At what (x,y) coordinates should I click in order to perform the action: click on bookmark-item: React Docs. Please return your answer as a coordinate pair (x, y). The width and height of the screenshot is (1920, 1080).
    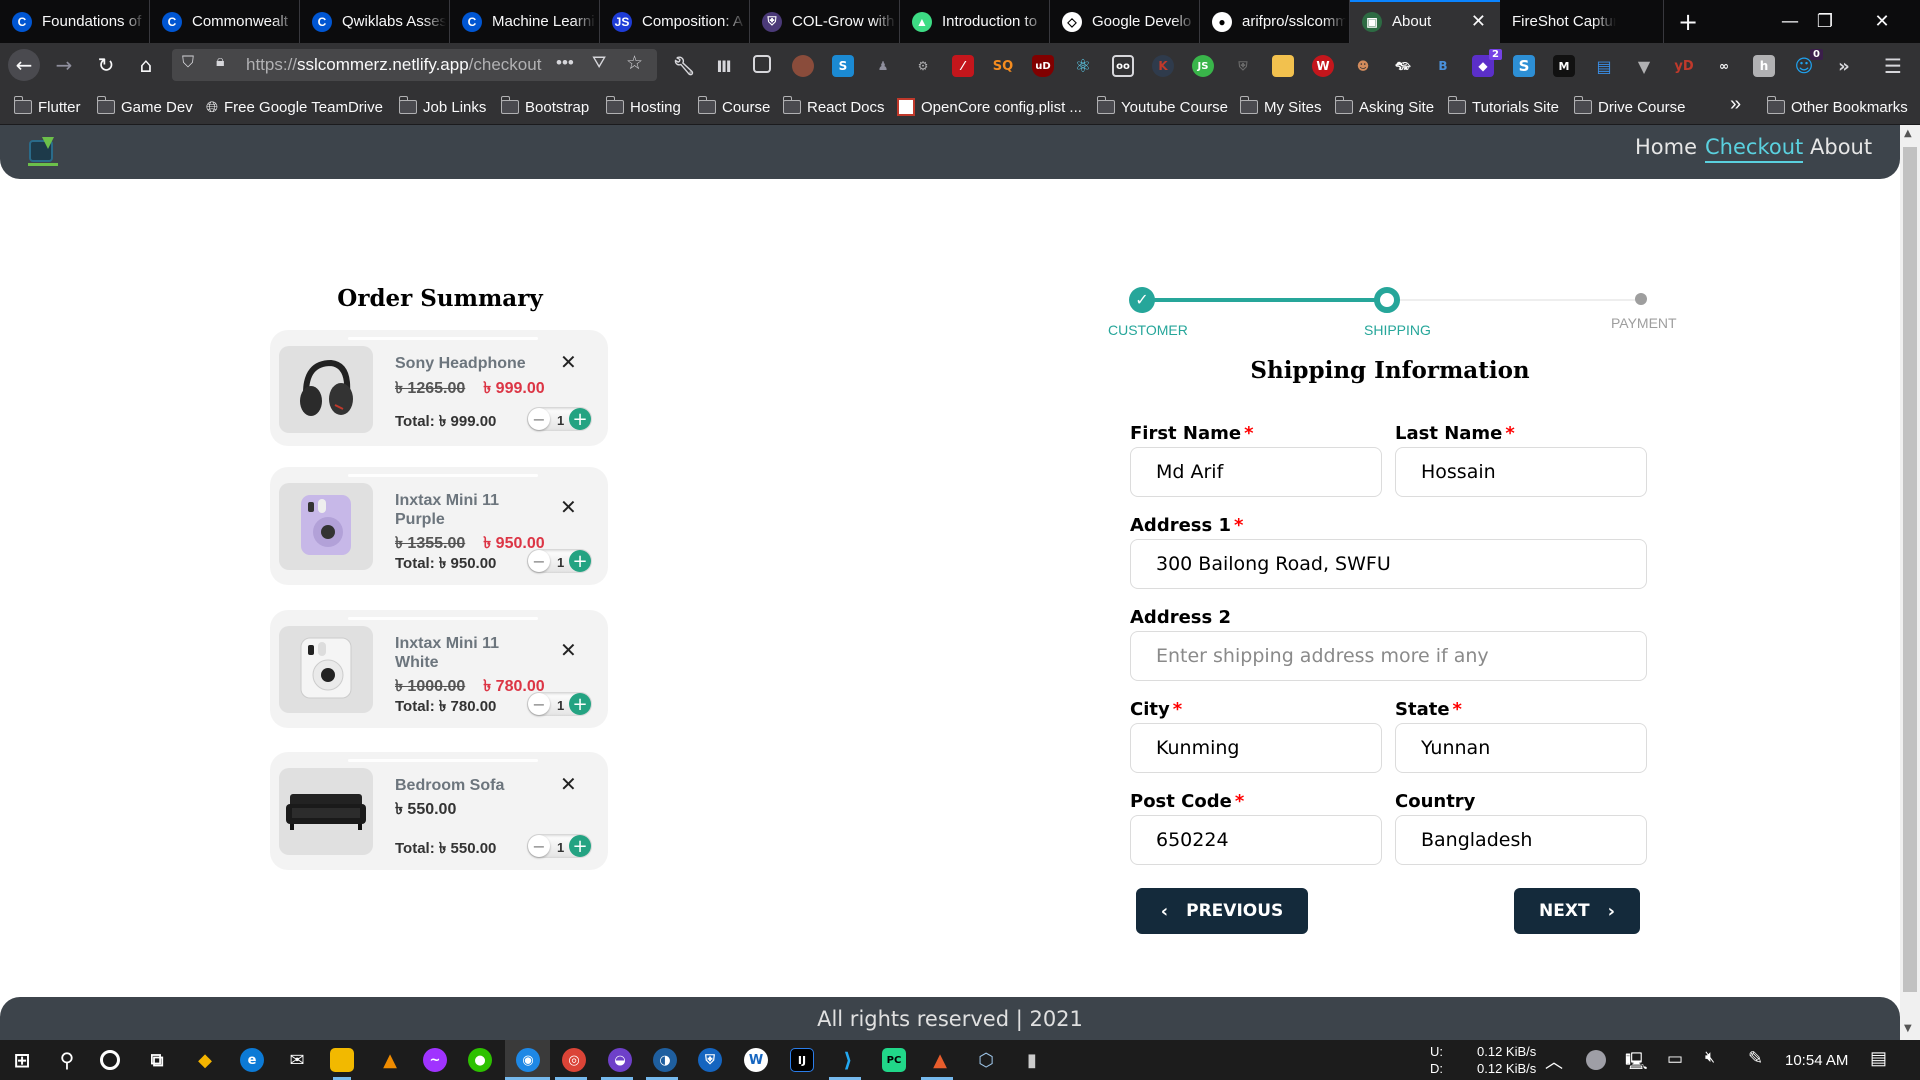
    Looking at the image, I should click on (833, 106).